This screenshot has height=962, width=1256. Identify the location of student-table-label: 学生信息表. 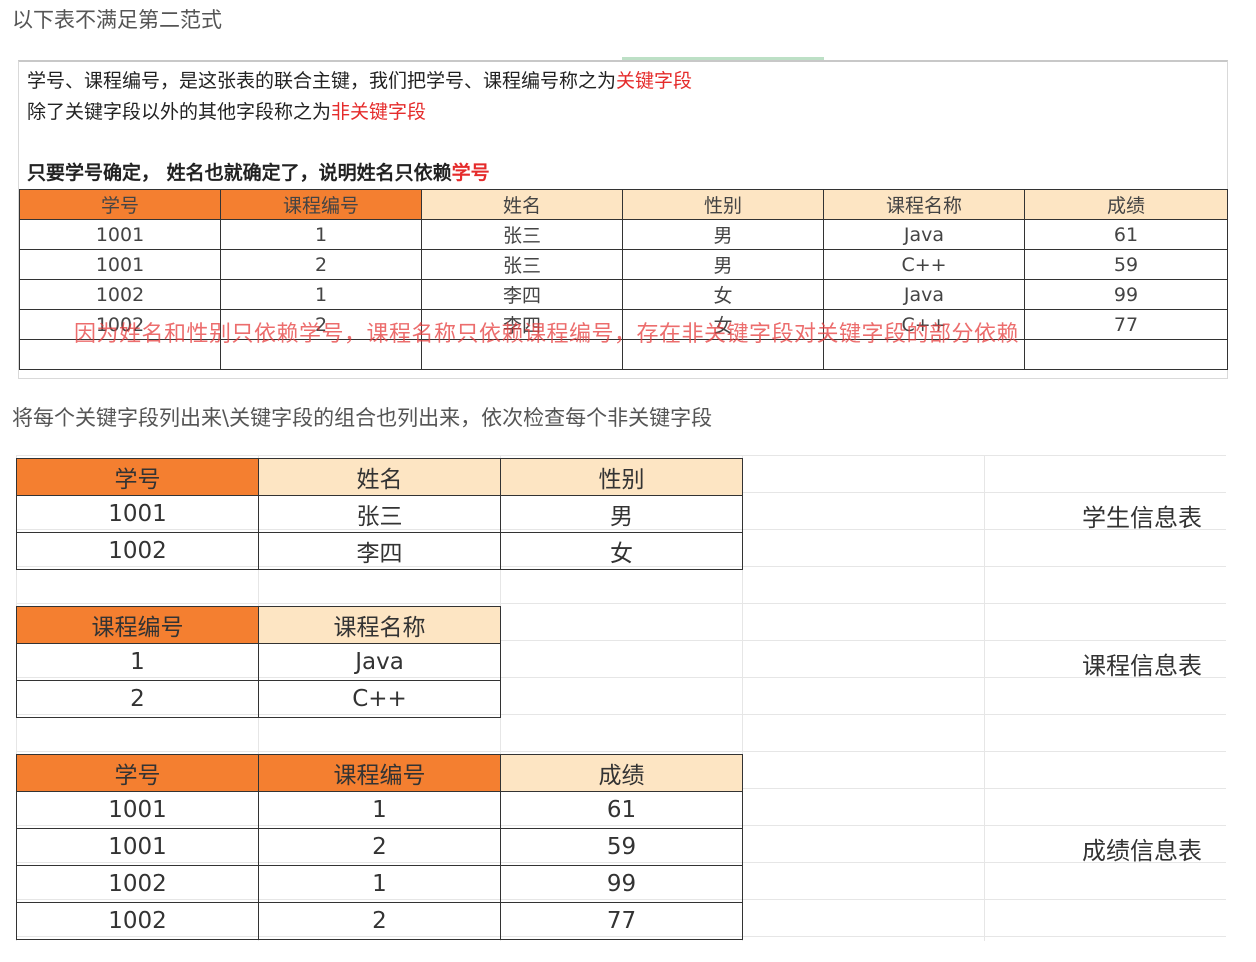
(1142, 518).